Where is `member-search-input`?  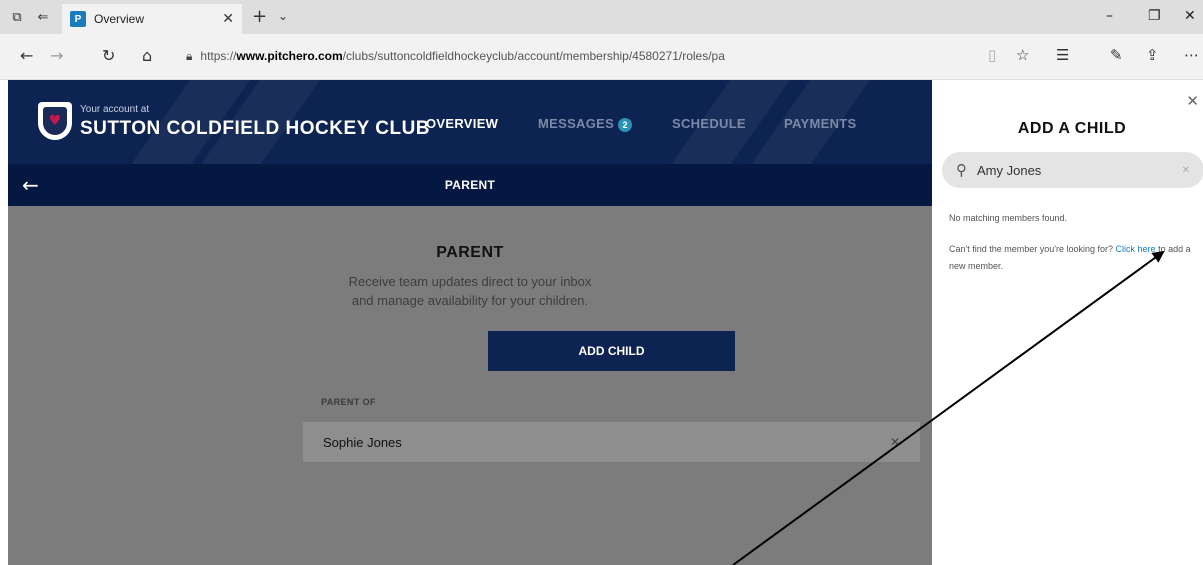 member-search-input is located at coordinates (1079, 170).